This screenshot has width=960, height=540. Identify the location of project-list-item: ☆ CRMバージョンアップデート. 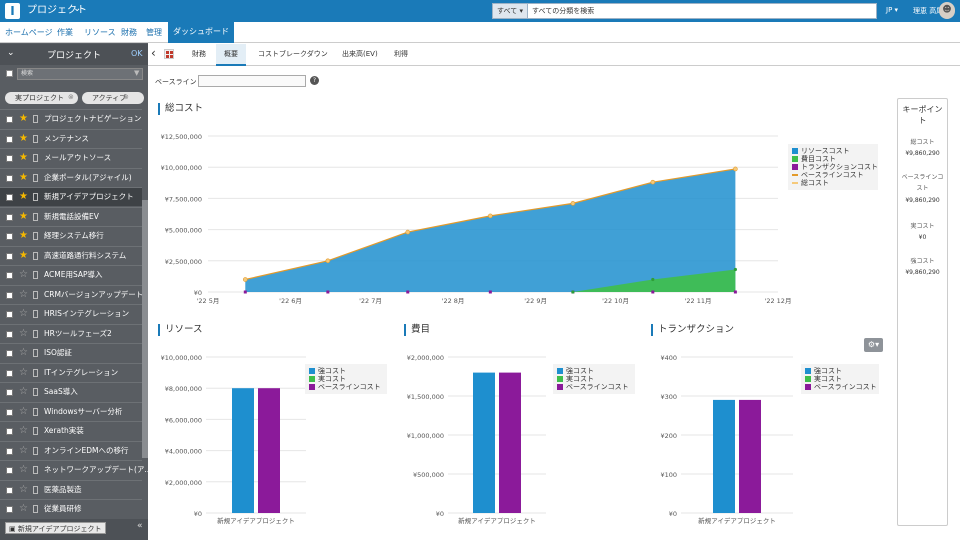
(71, 294).